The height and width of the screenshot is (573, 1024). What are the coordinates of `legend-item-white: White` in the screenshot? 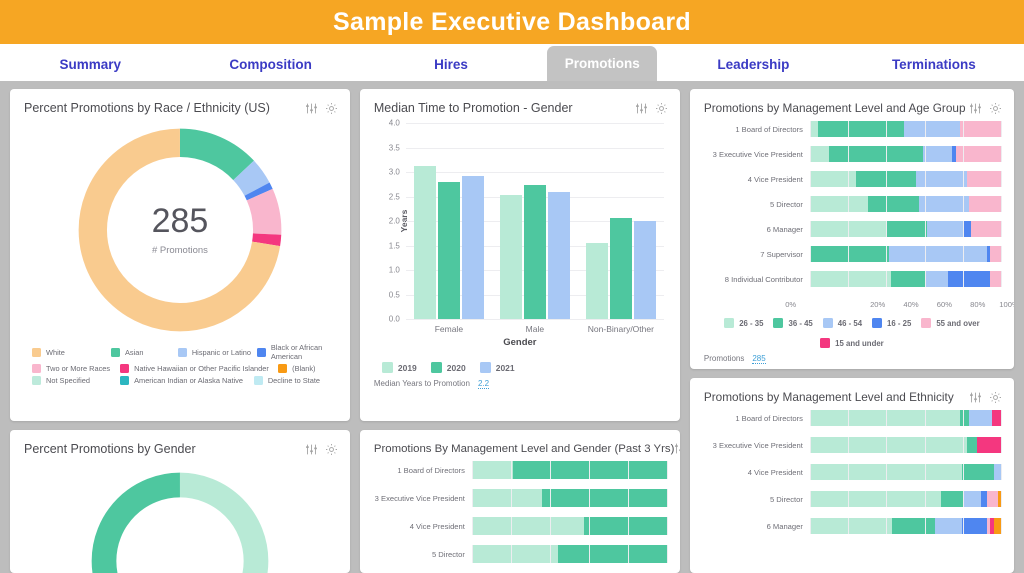 It's located at (71, 352).